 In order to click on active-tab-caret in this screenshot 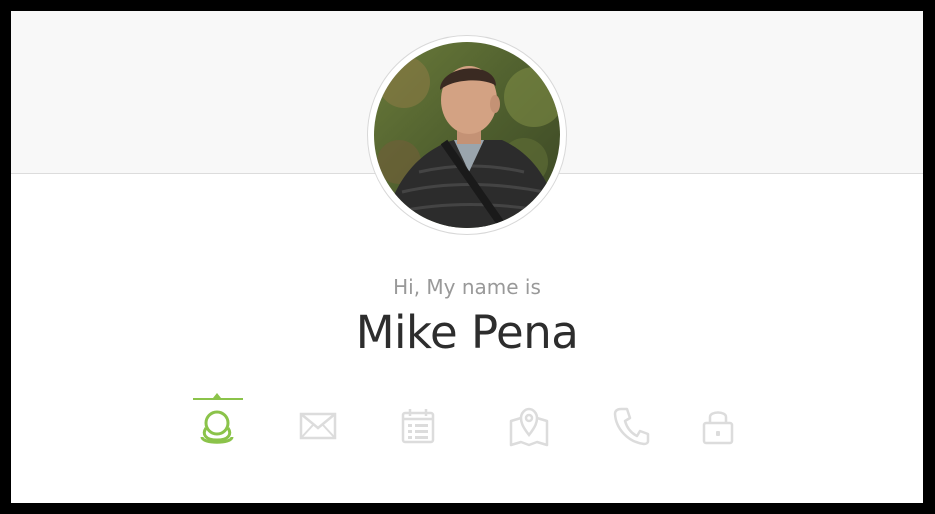, I will do `click(217, 395)`.